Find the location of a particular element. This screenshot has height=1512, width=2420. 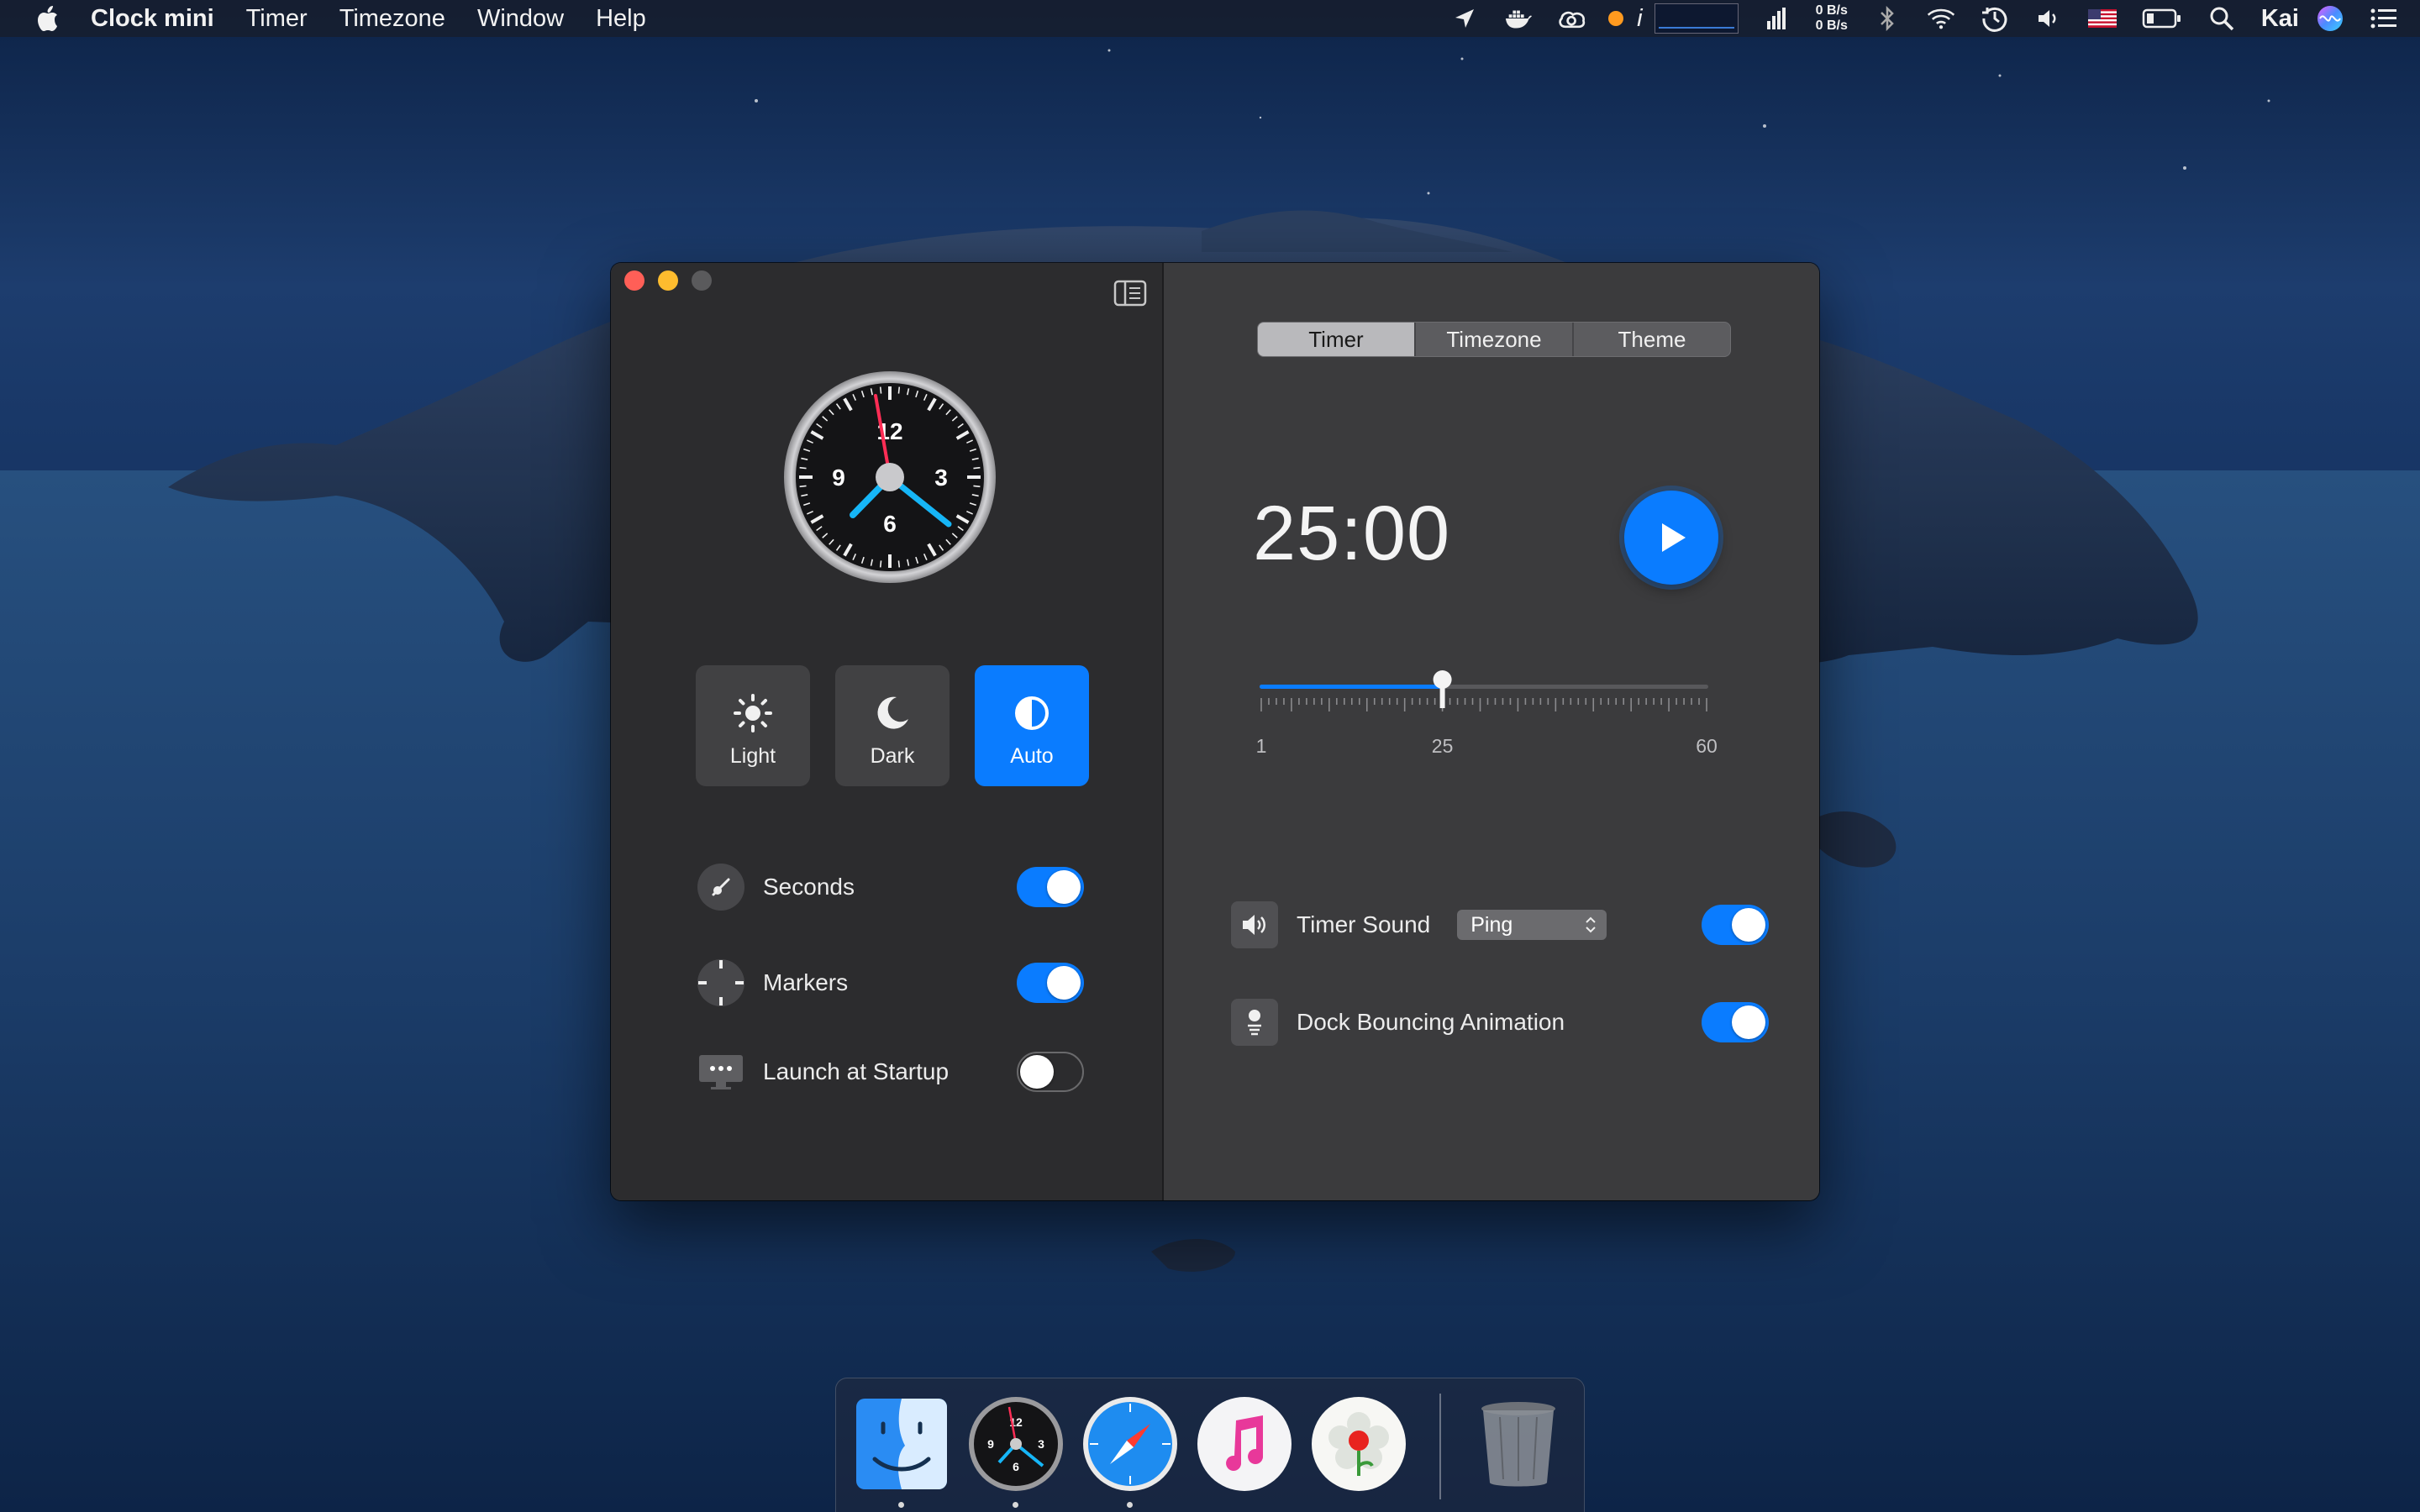

tab-timer: Timer is located at coordinates (1336, 339).